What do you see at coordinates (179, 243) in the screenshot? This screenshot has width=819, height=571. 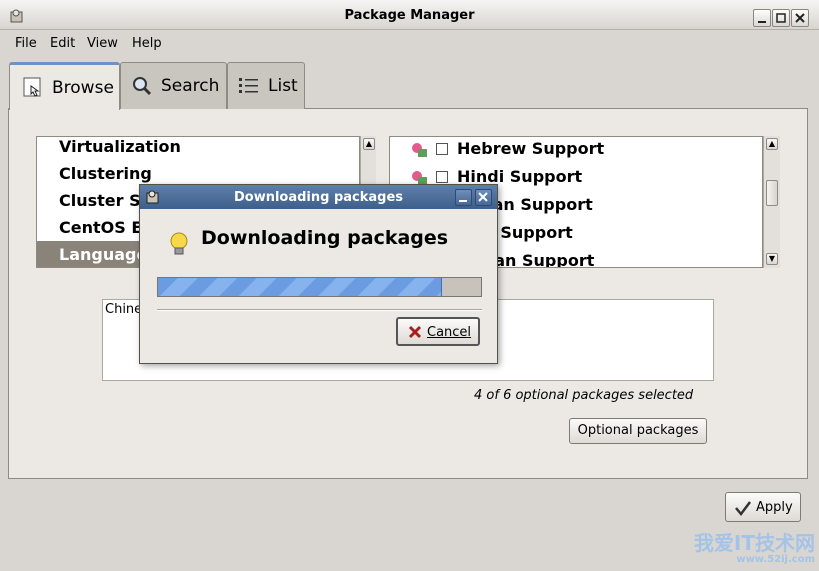 I see `lightbulb-icon` at bounding box center [179, 243].